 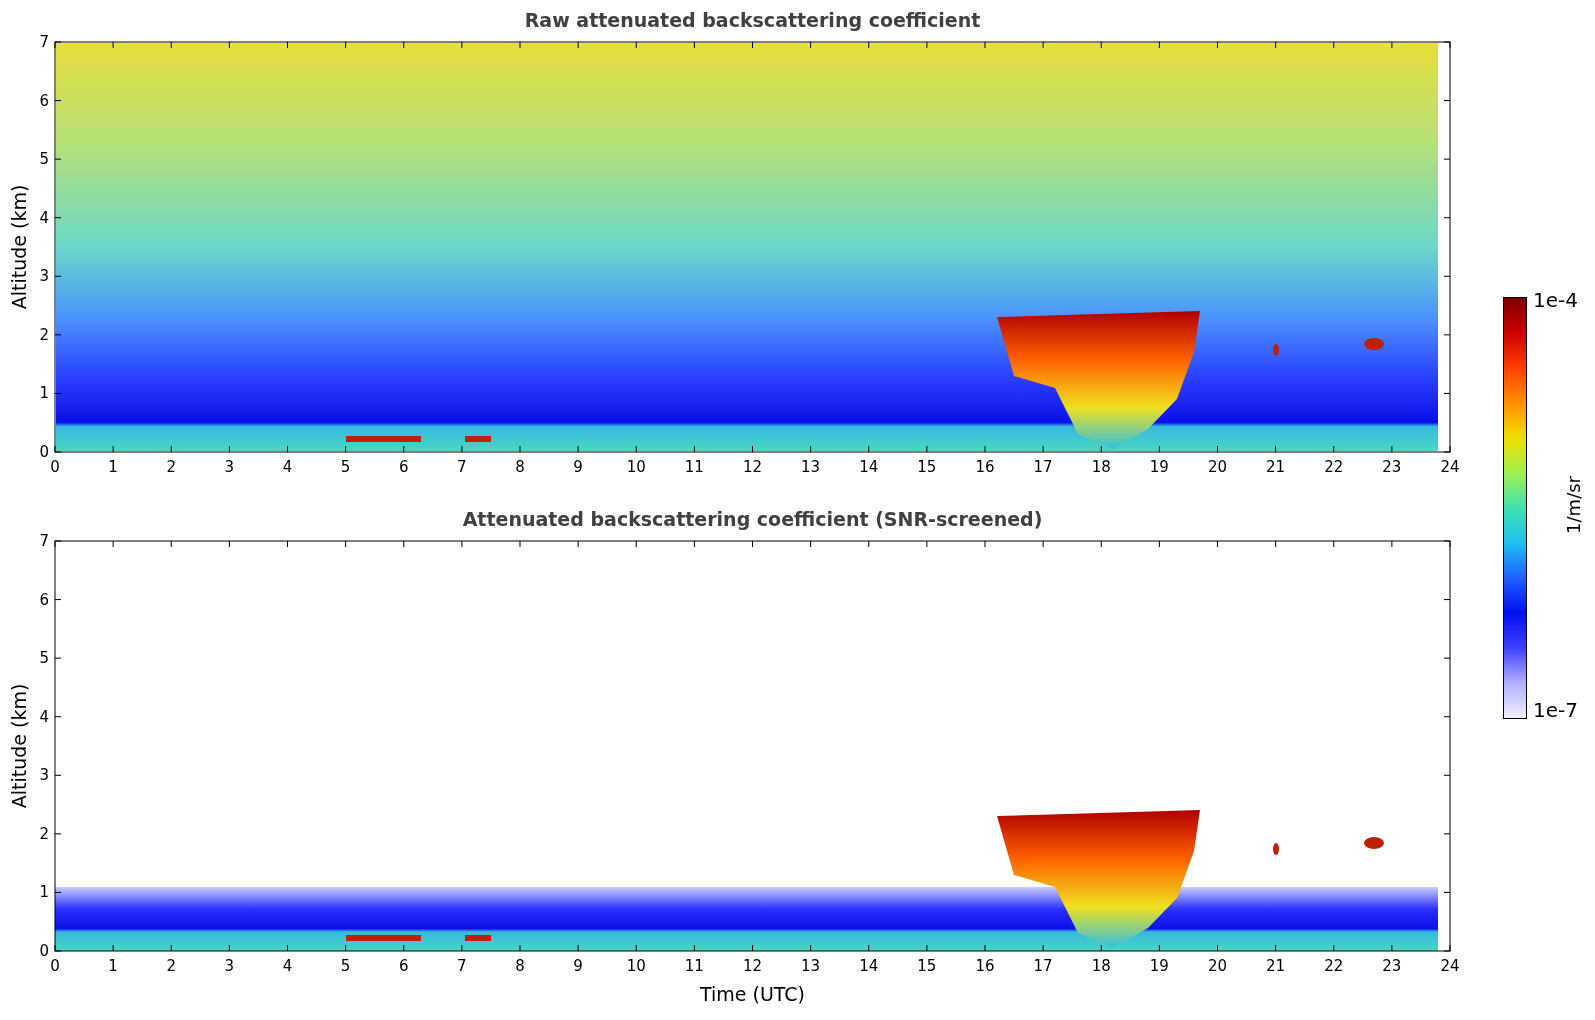 I want to click on chart-title: Raw attenuated backscattering coefficient, so click(x=752, y=19).